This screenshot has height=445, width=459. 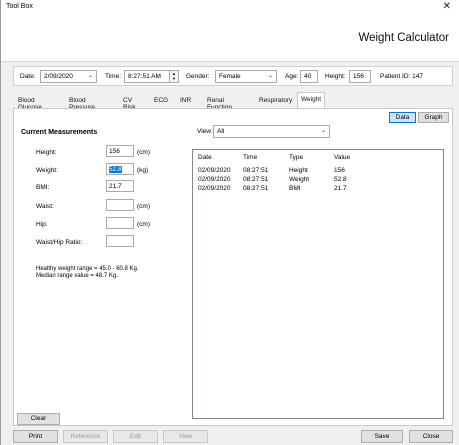 I want to click on waist-unit: (cm), so click(x=143, y=206).